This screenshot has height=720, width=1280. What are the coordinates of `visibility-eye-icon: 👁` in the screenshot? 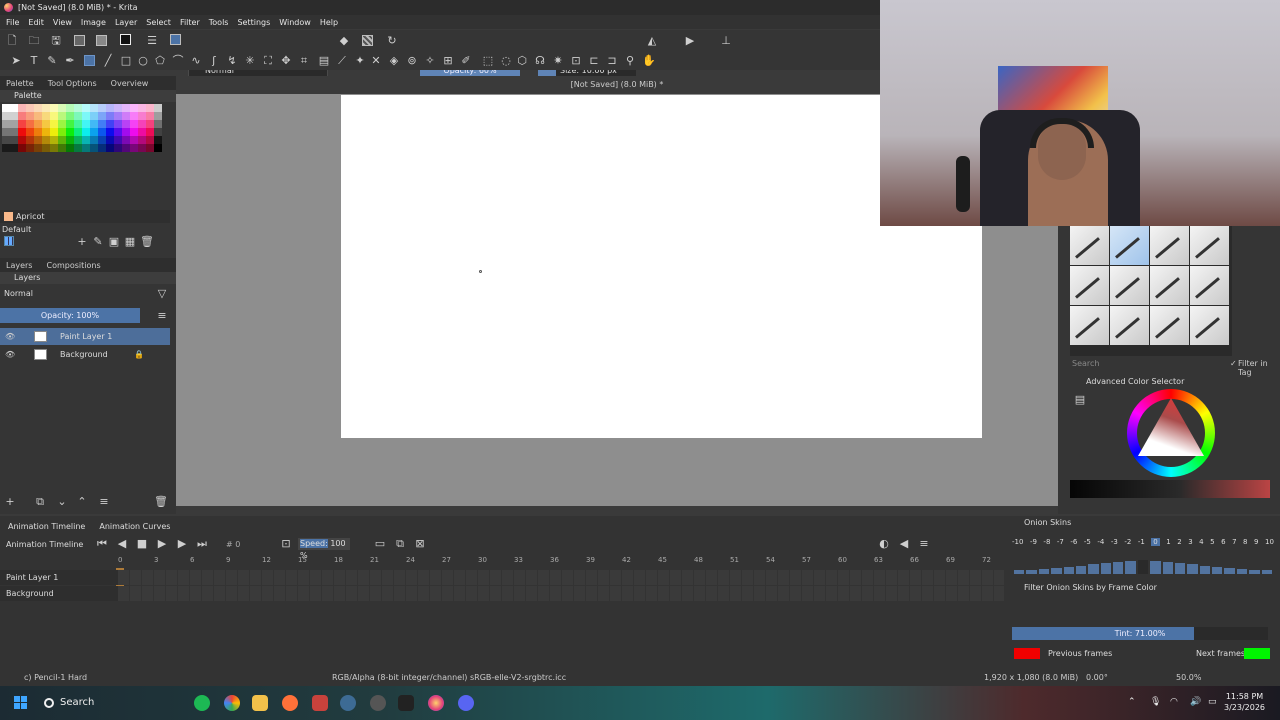 It's located at (10, 336).